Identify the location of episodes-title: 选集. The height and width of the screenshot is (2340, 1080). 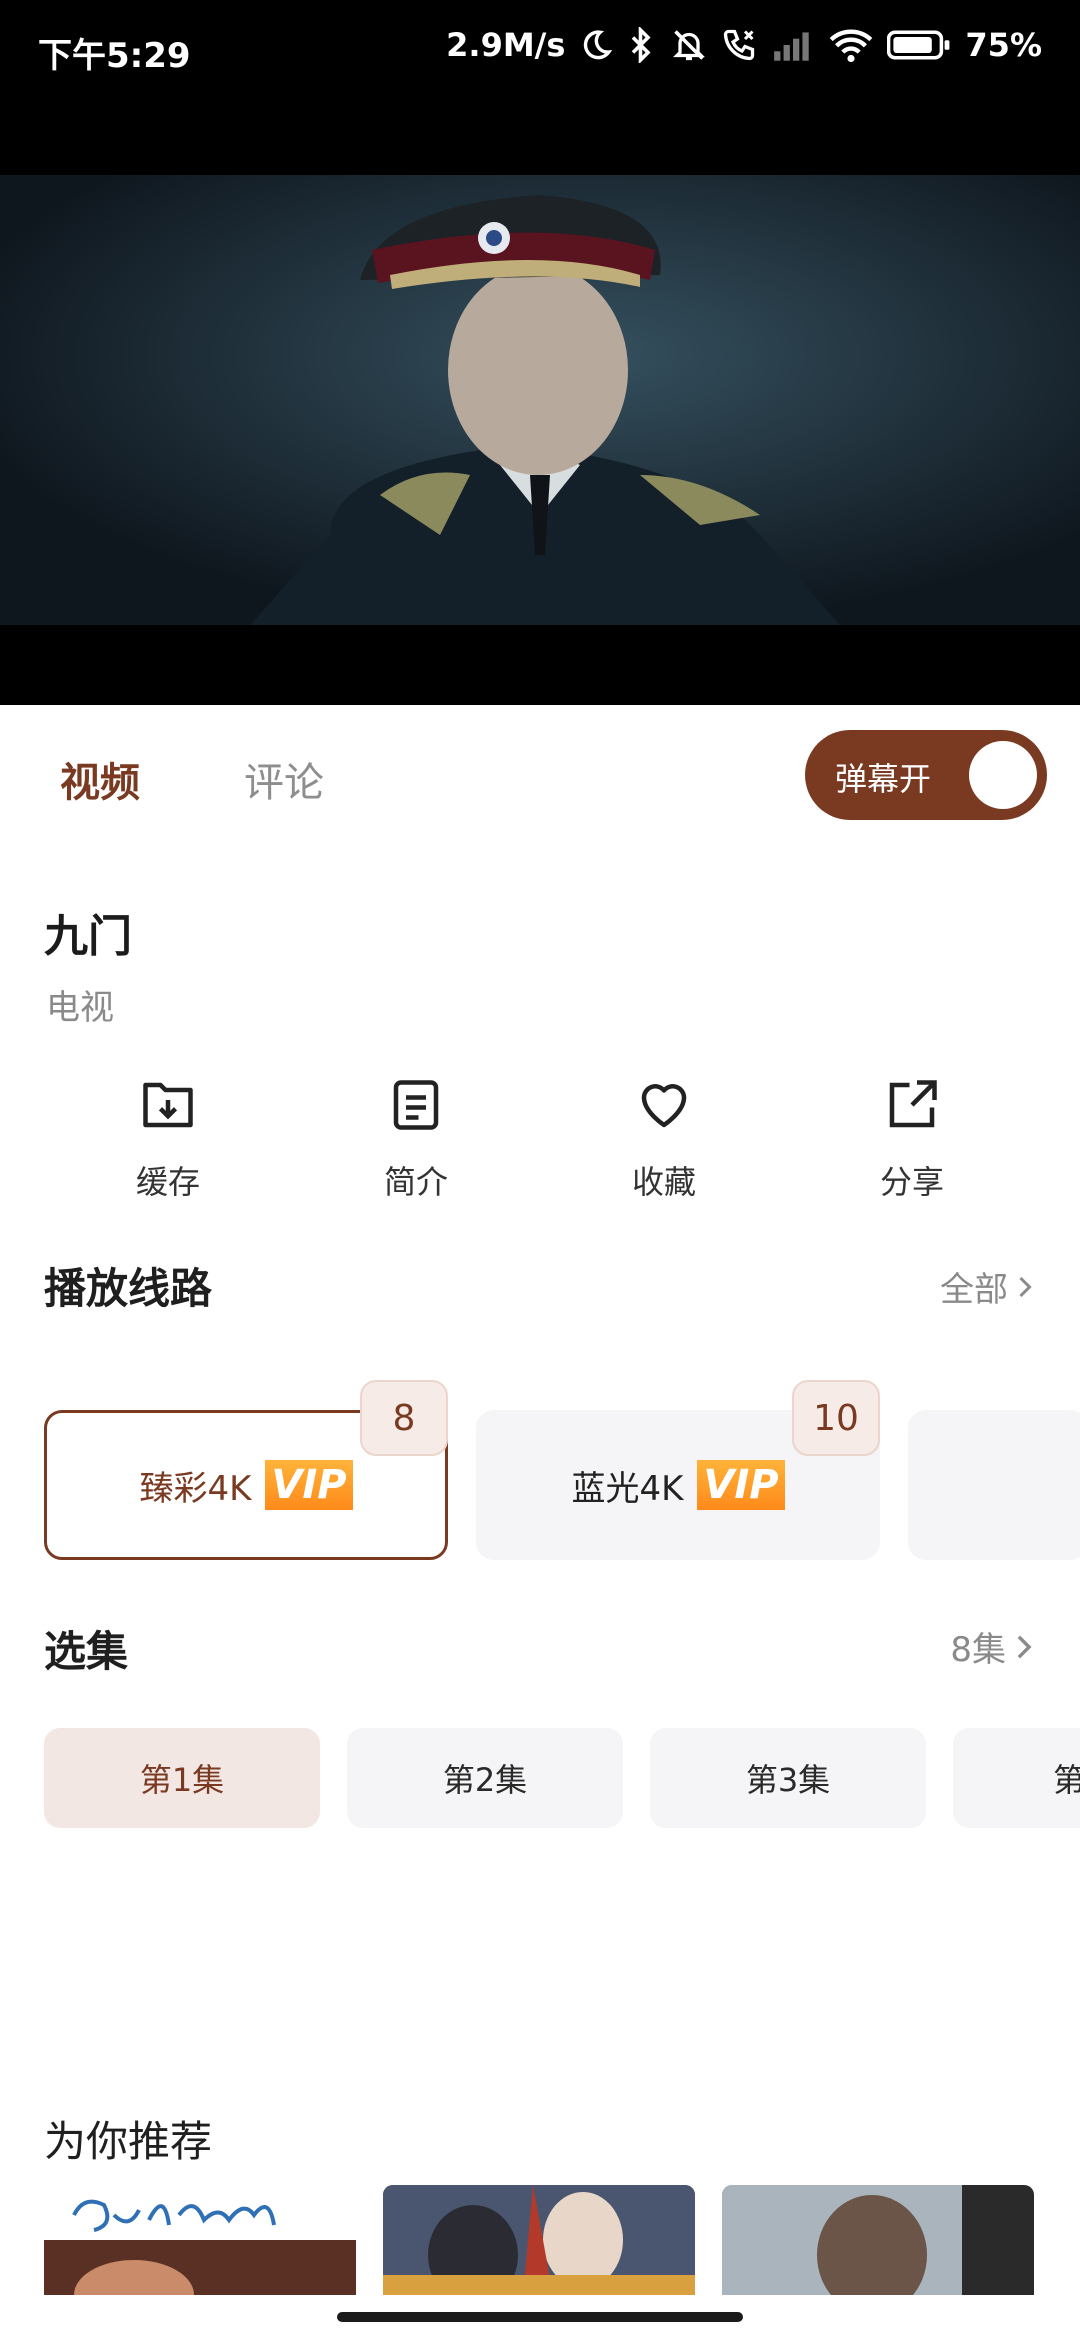
(86, 1651).